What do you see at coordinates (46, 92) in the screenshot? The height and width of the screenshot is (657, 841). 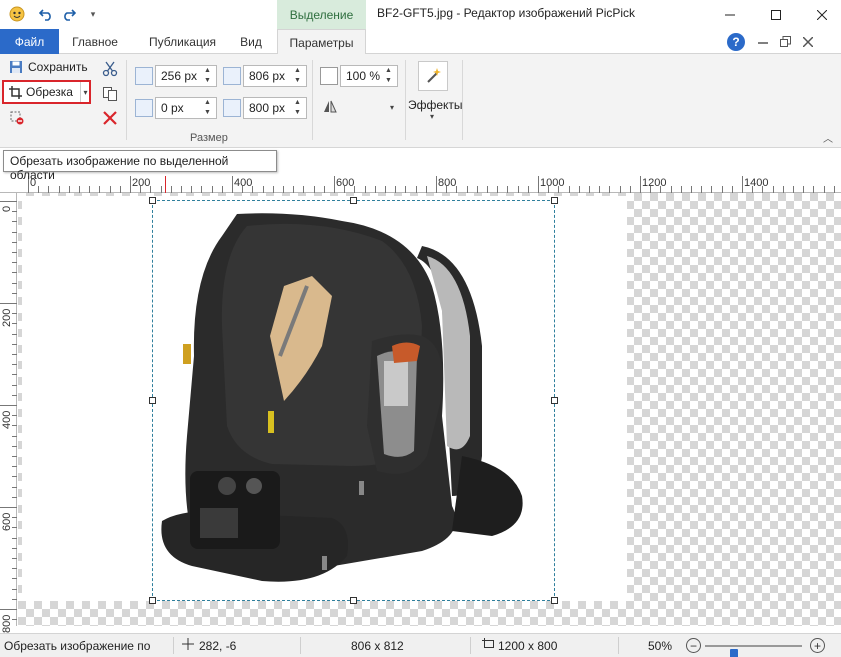 I see `crop-button: Обрезка ▾` at bounding box center [46, 92].